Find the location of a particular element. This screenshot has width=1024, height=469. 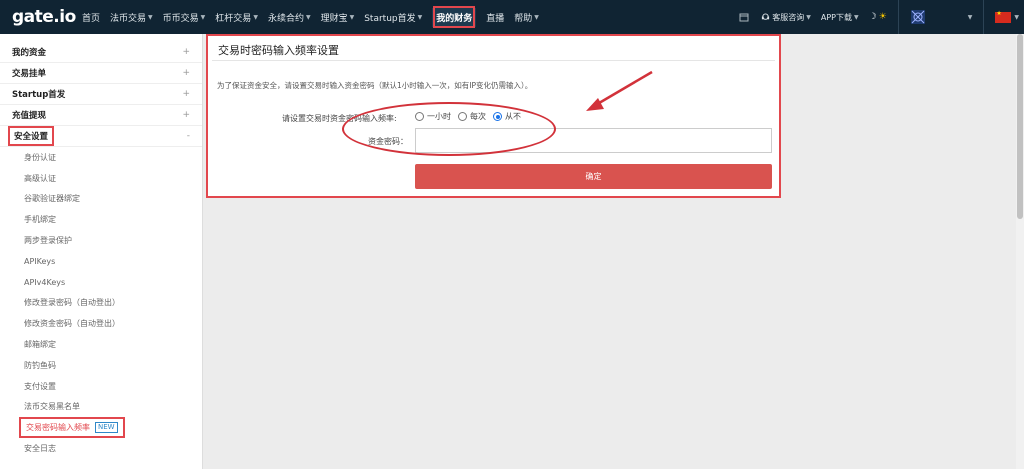

sidebar-section-label: Startup首发 is located at coordinates (39, 95).